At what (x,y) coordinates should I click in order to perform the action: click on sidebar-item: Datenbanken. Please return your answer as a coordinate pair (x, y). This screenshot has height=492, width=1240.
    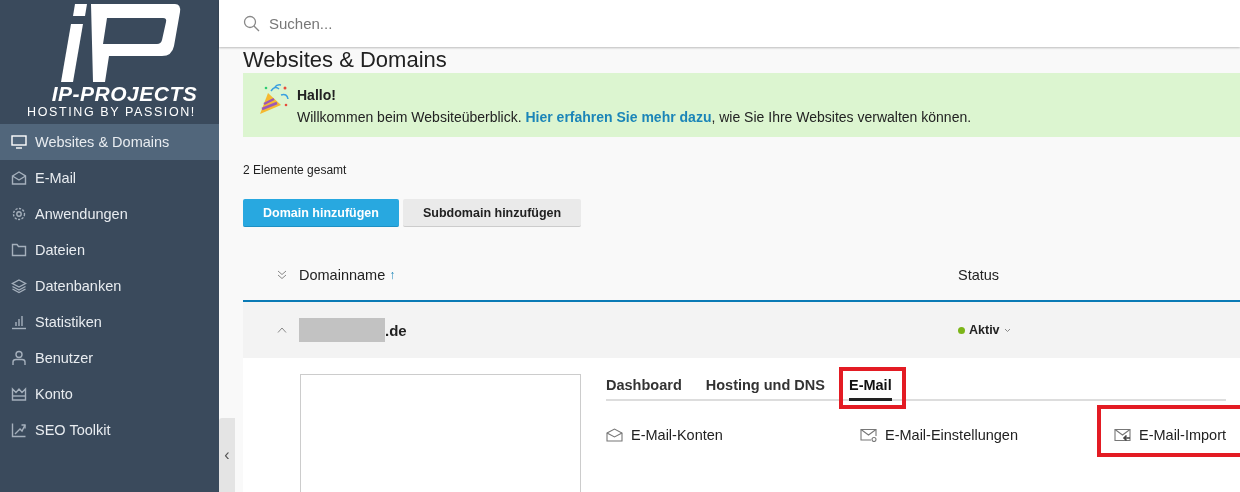
    Looking at the image, I should click on (109, 286).